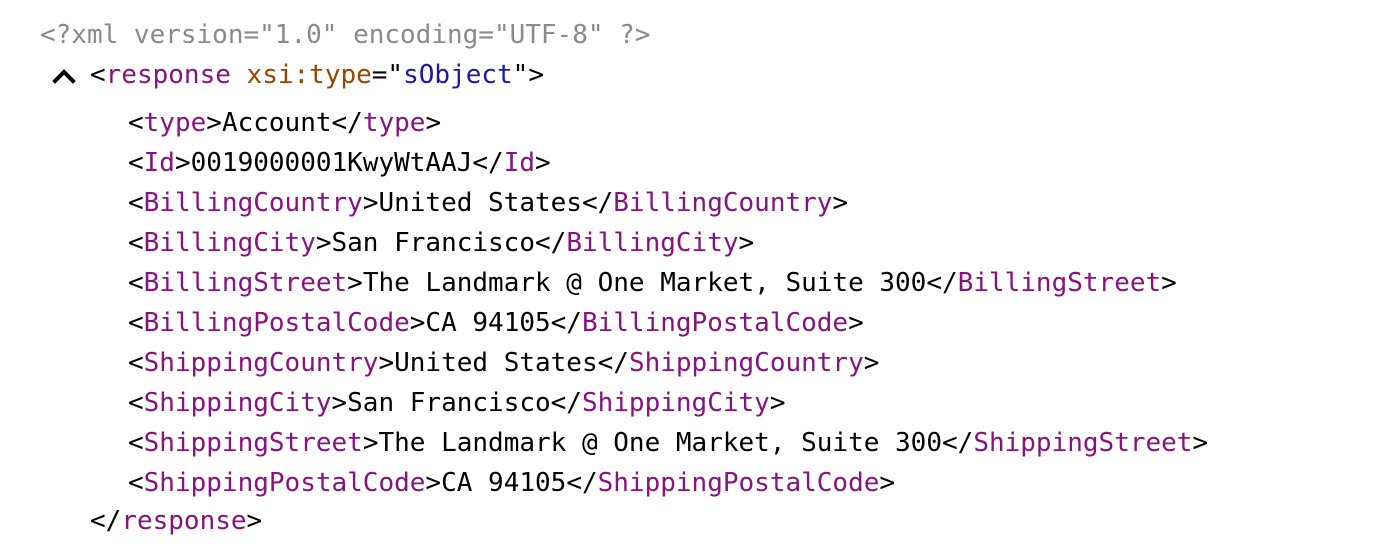  What do you see at coordinates (284, 483) in the screenshot?
I see `element-open-tag-name: ShippingPostalCode` at bounding box center [284, 483].